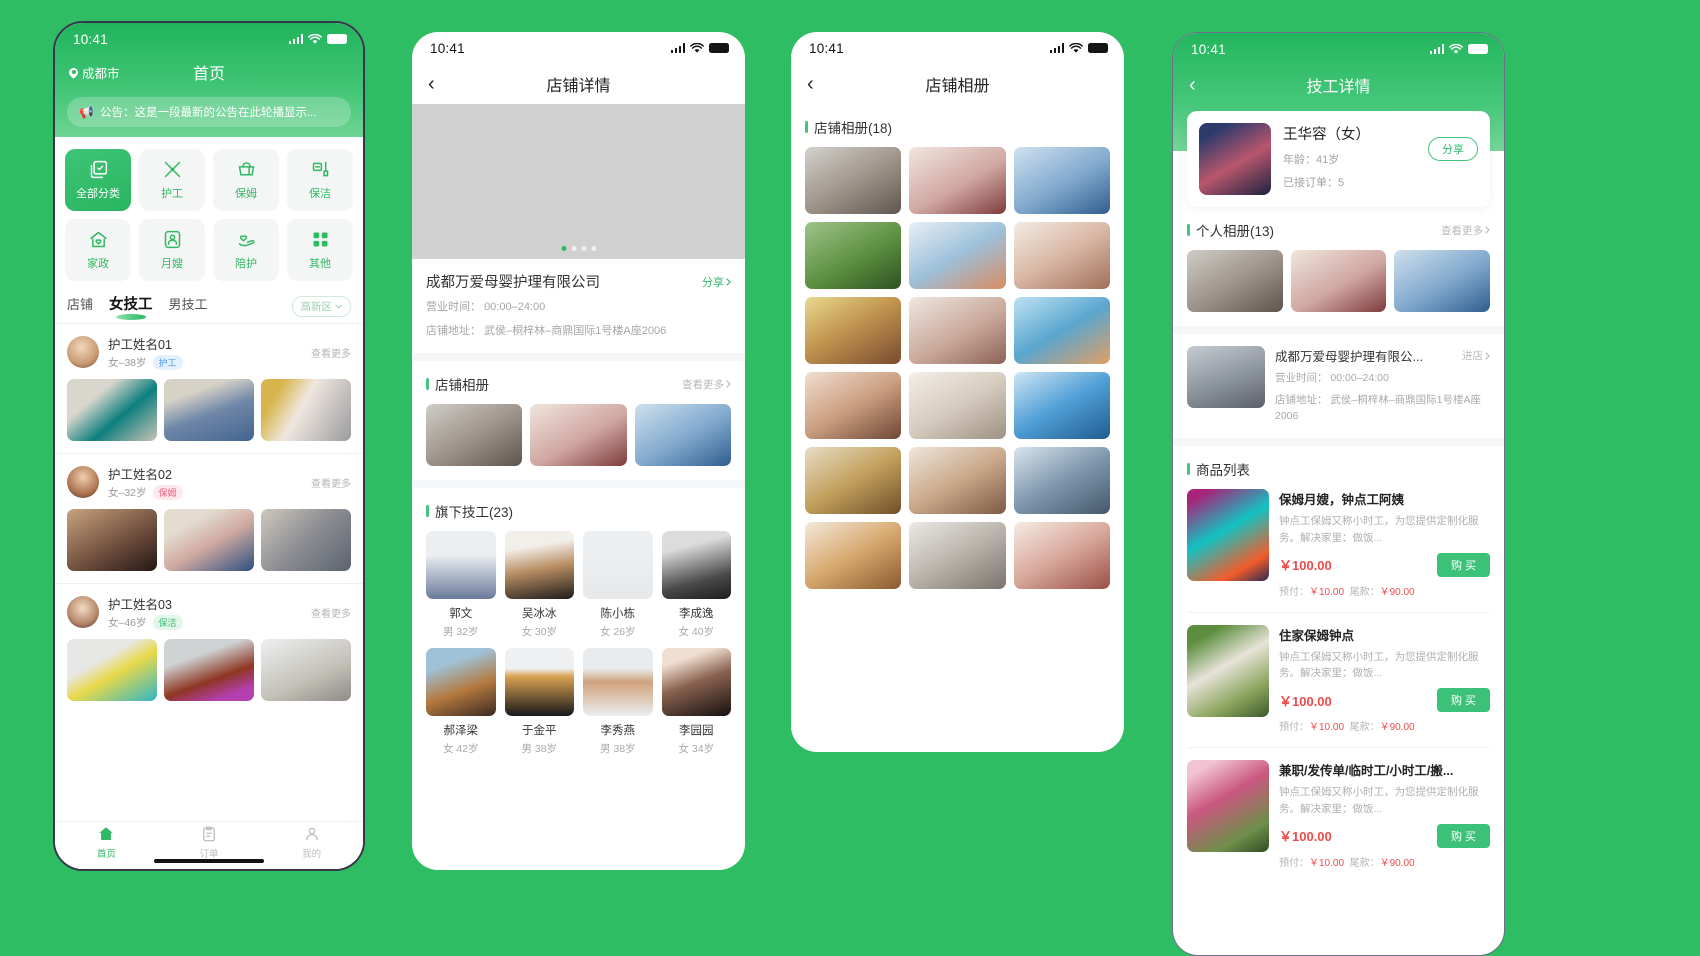 This screenshot has height=956, width=1700. Describe the element at coordinates (539, 585) in the screenshot. I see `technician-card: 吴冰冰 女 30岁` at that location.